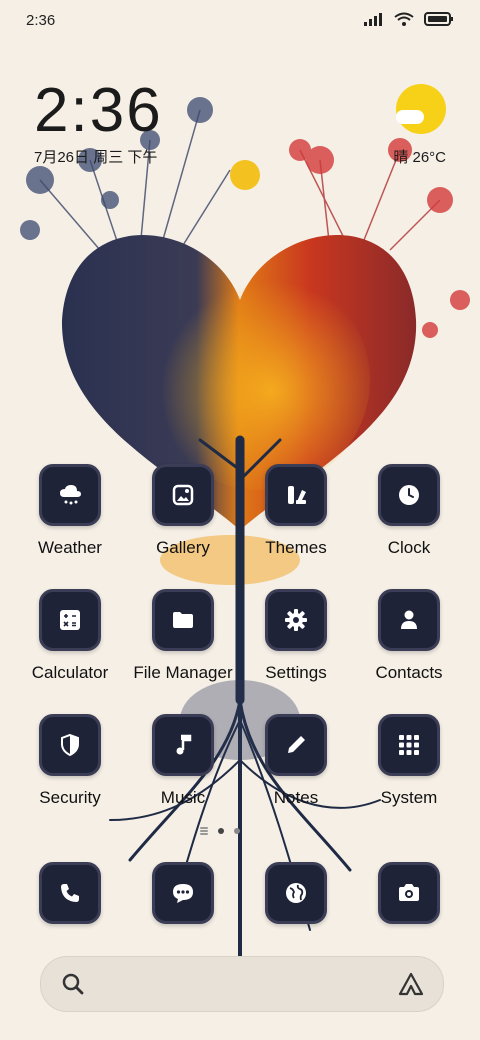  What do you see at coordinates (183, 511) in the screenshot?
I see `app-gallery: Gallery` at bounding box center [183, 511].